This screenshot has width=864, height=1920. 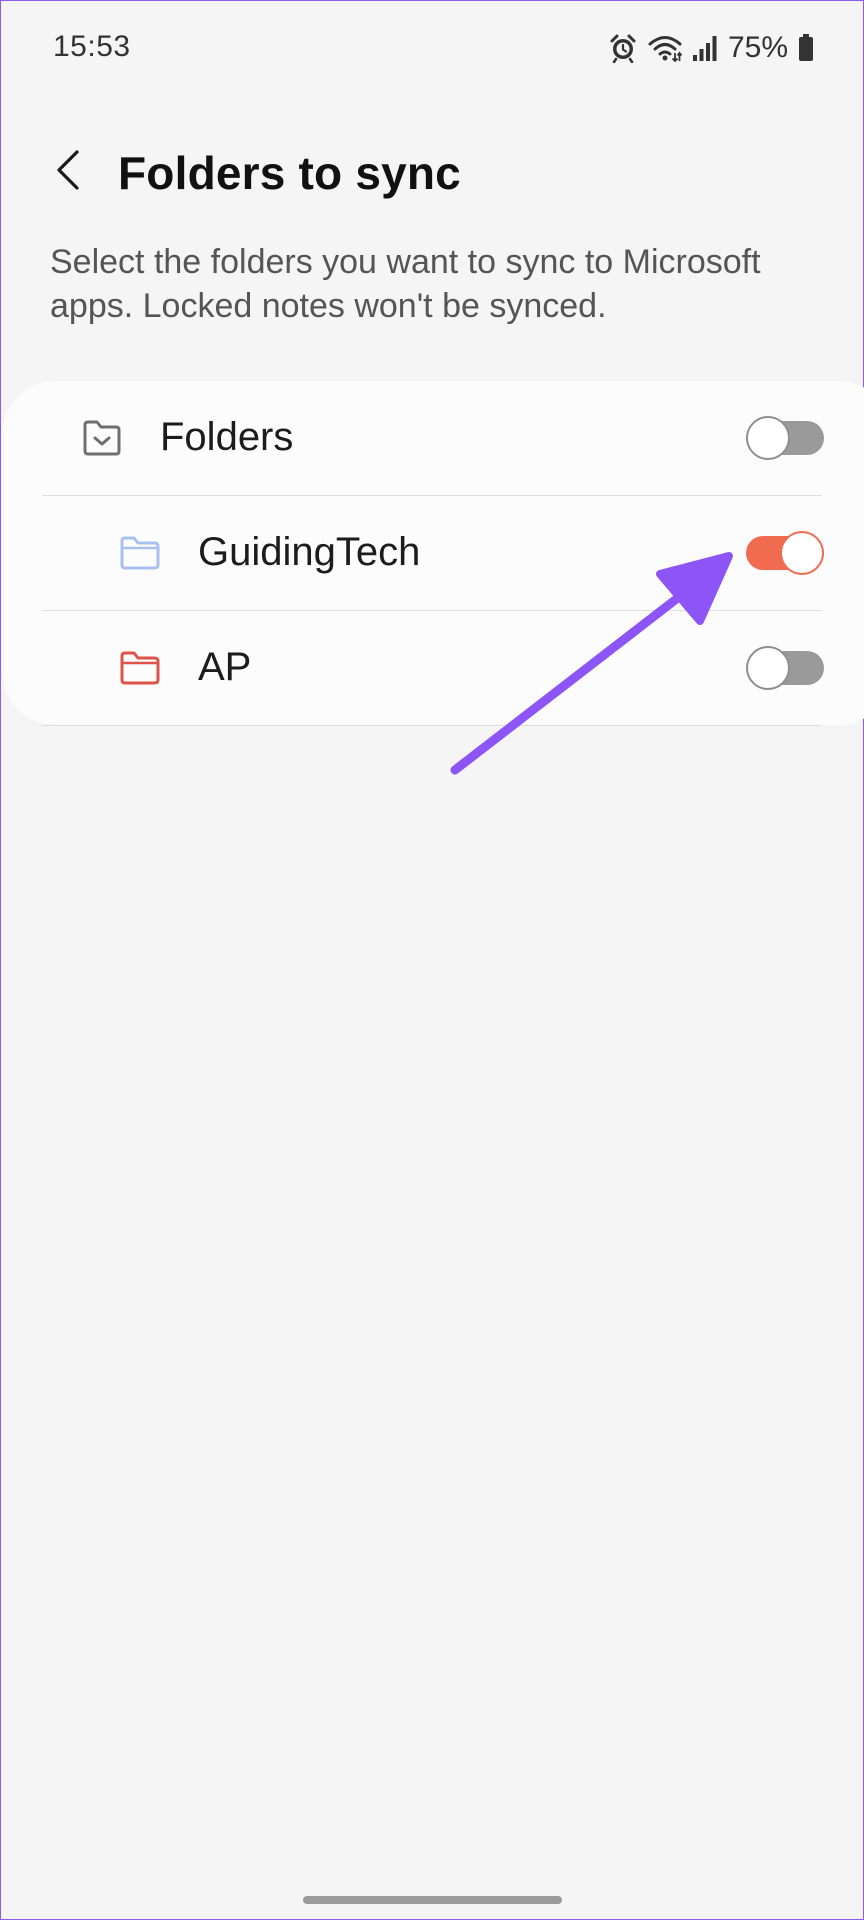 What do you see at coordinates (591, 663) in the screenshot?
I see `annotation-arrow` at bounding box center [591, 663].